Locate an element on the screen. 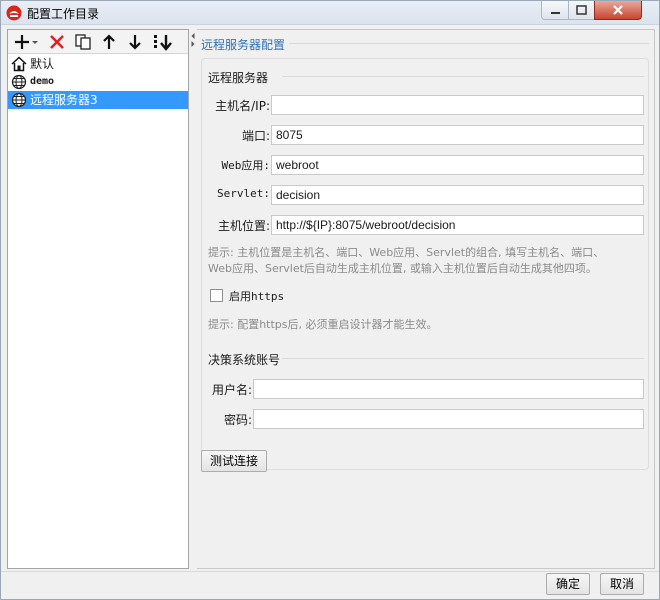  host-input is located at coordinates (457, 105).